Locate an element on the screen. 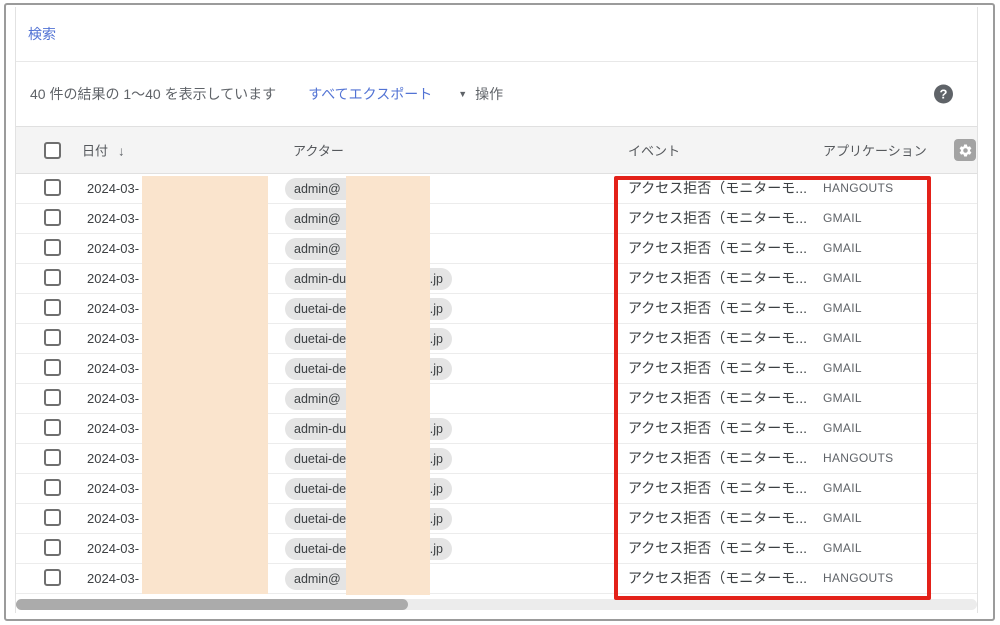 The width and height of the screenshot is (1000, 625). gear-icon is located at coordinates (965, 149).